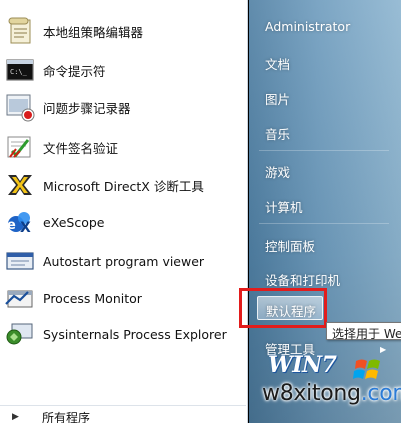  I want to click on tooltip: 选择用于 We, so click(363, 331).